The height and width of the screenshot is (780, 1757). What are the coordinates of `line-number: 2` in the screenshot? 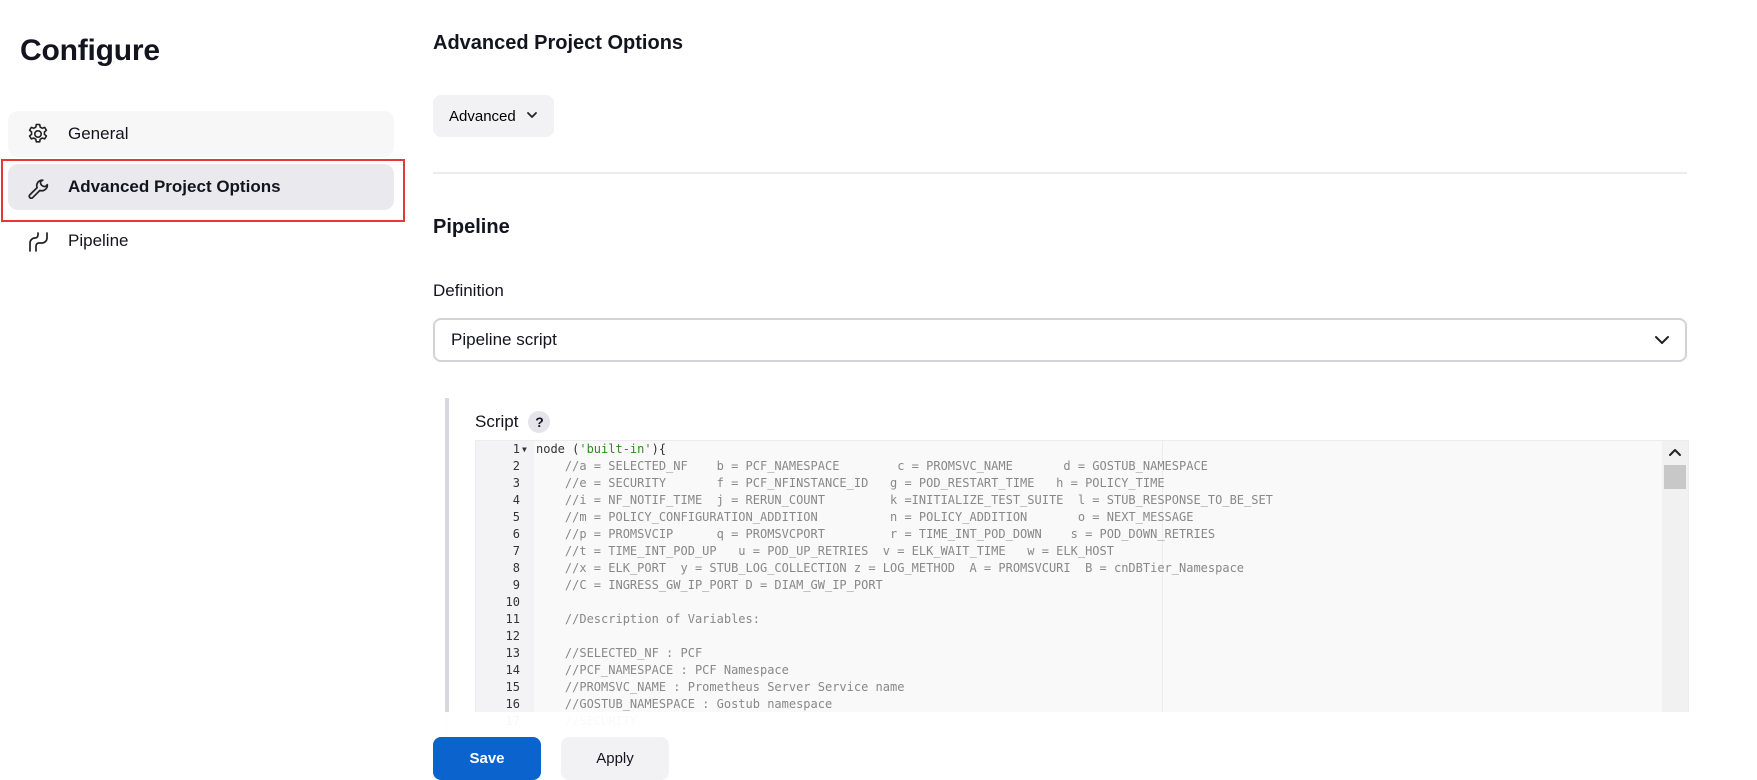 It's located at (516, 466).